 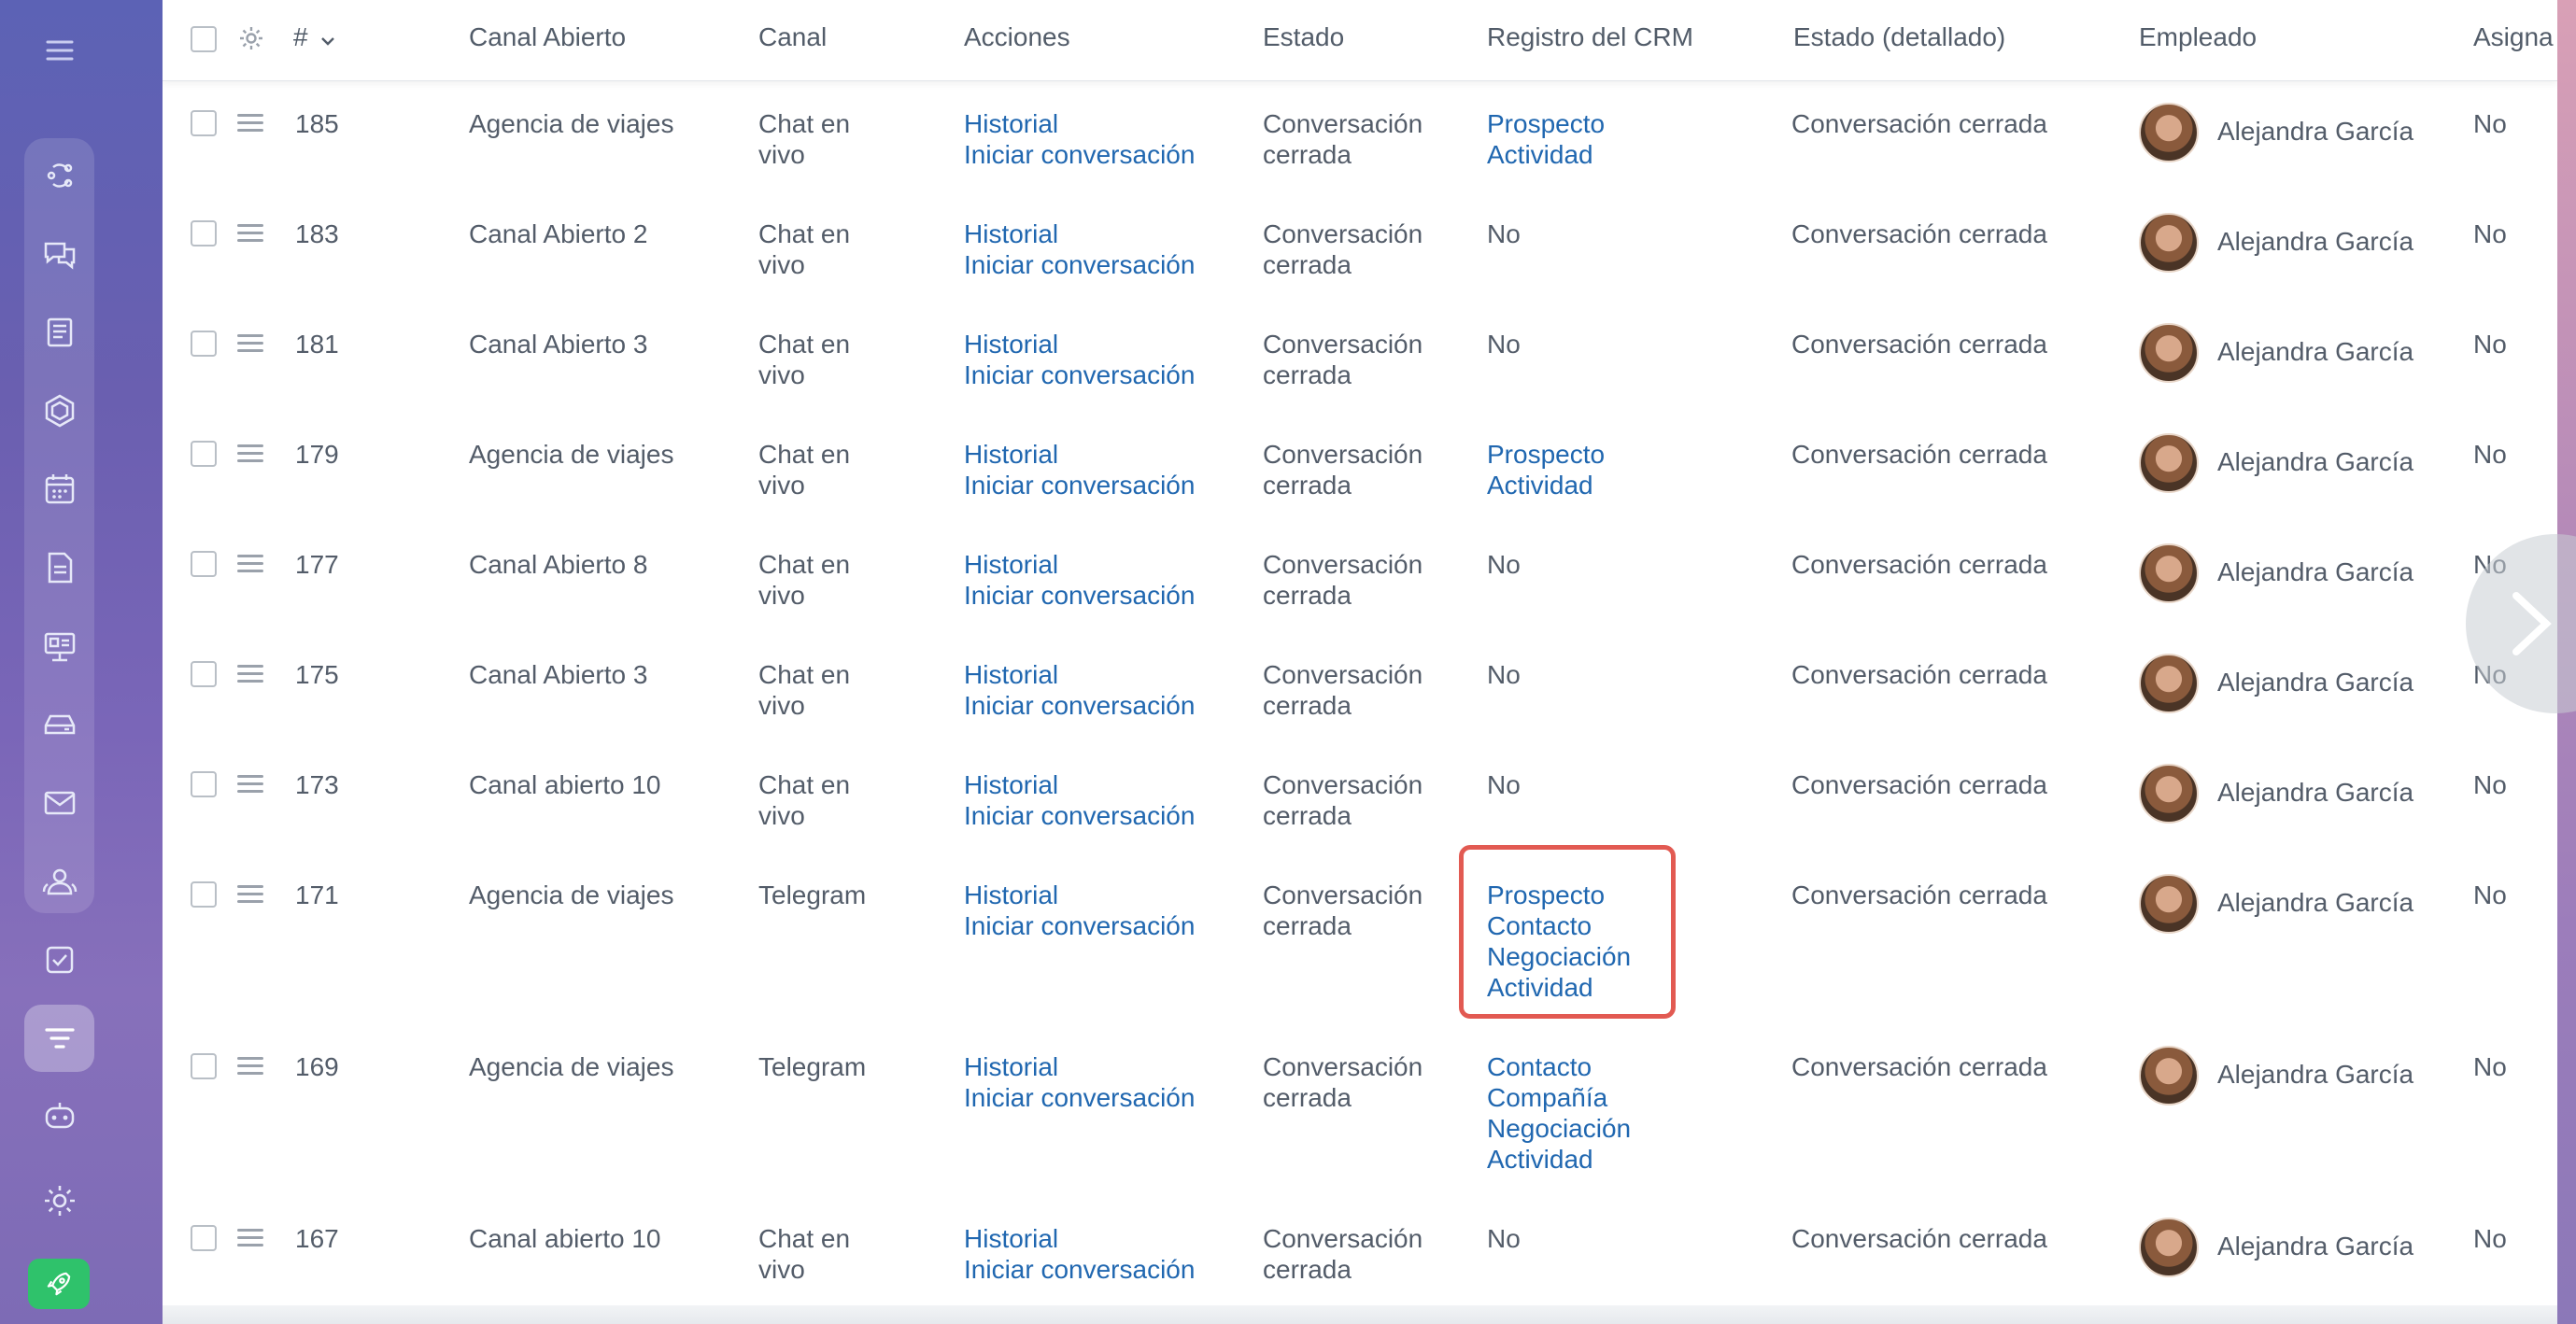 What do you see at coordinates (59, 724) in the screenshot?
I see `storage-icon` at bounding box center [59, 724].